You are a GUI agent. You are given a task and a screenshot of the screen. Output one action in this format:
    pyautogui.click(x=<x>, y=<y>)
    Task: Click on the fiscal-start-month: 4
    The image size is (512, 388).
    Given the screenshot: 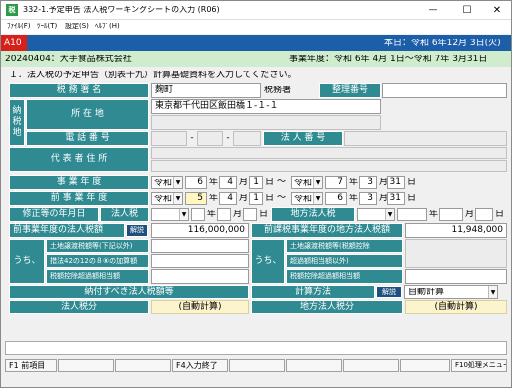 What is the action you would take?
    pyautogui.click(x=228, y=182)
    